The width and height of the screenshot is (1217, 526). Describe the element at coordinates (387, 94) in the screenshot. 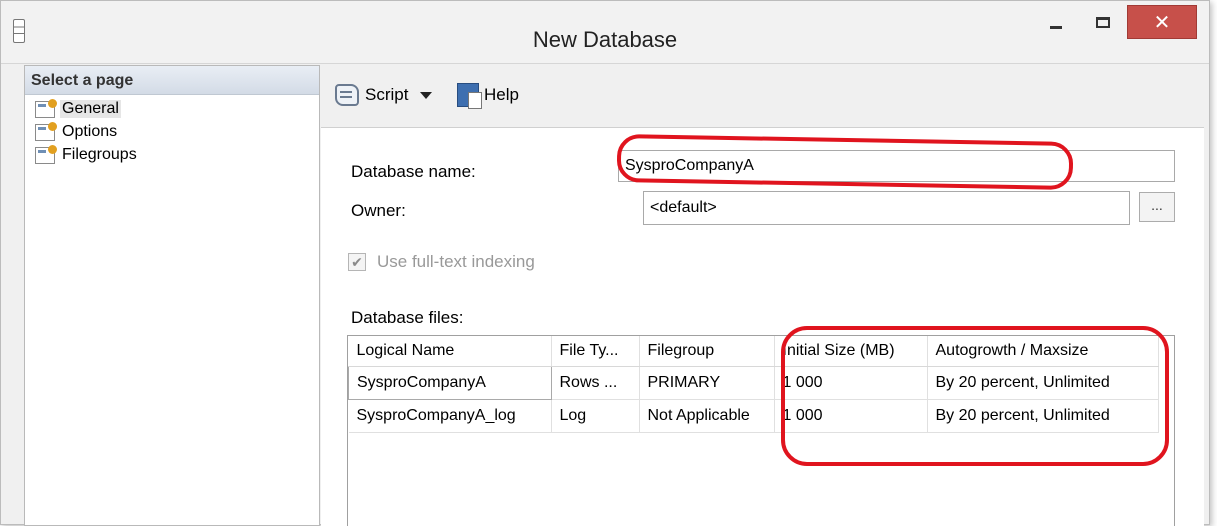

I see `script-label: Script` at that location.